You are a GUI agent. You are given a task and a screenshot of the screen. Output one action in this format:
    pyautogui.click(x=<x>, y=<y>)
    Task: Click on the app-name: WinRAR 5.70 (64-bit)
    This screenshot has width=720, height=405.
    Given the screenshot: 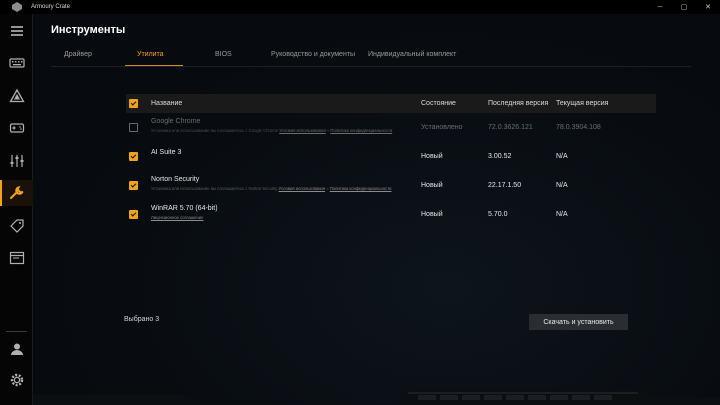 What is the action you would take?
    pyautogui.click(x=184, y=208)
    